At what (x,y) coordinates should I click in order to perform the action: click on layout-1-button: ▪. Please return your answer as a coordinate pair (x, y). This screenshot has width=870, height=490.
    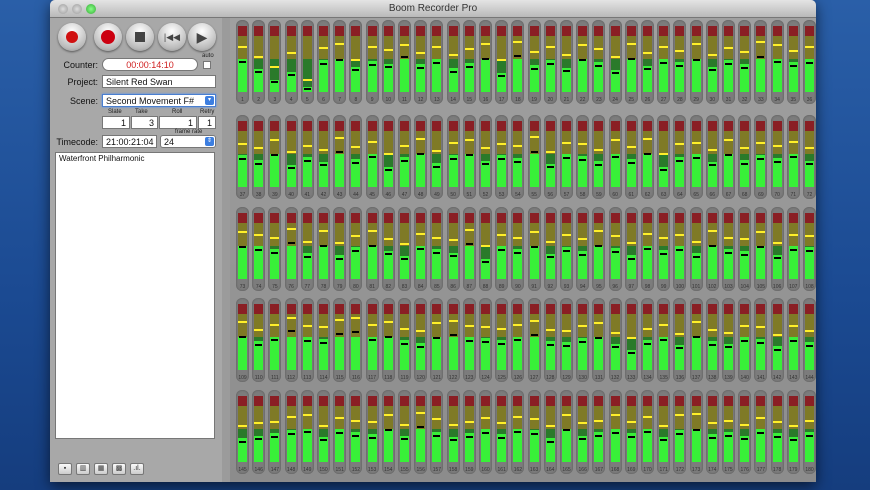
    Looking at the image, I should click on (65, 469).